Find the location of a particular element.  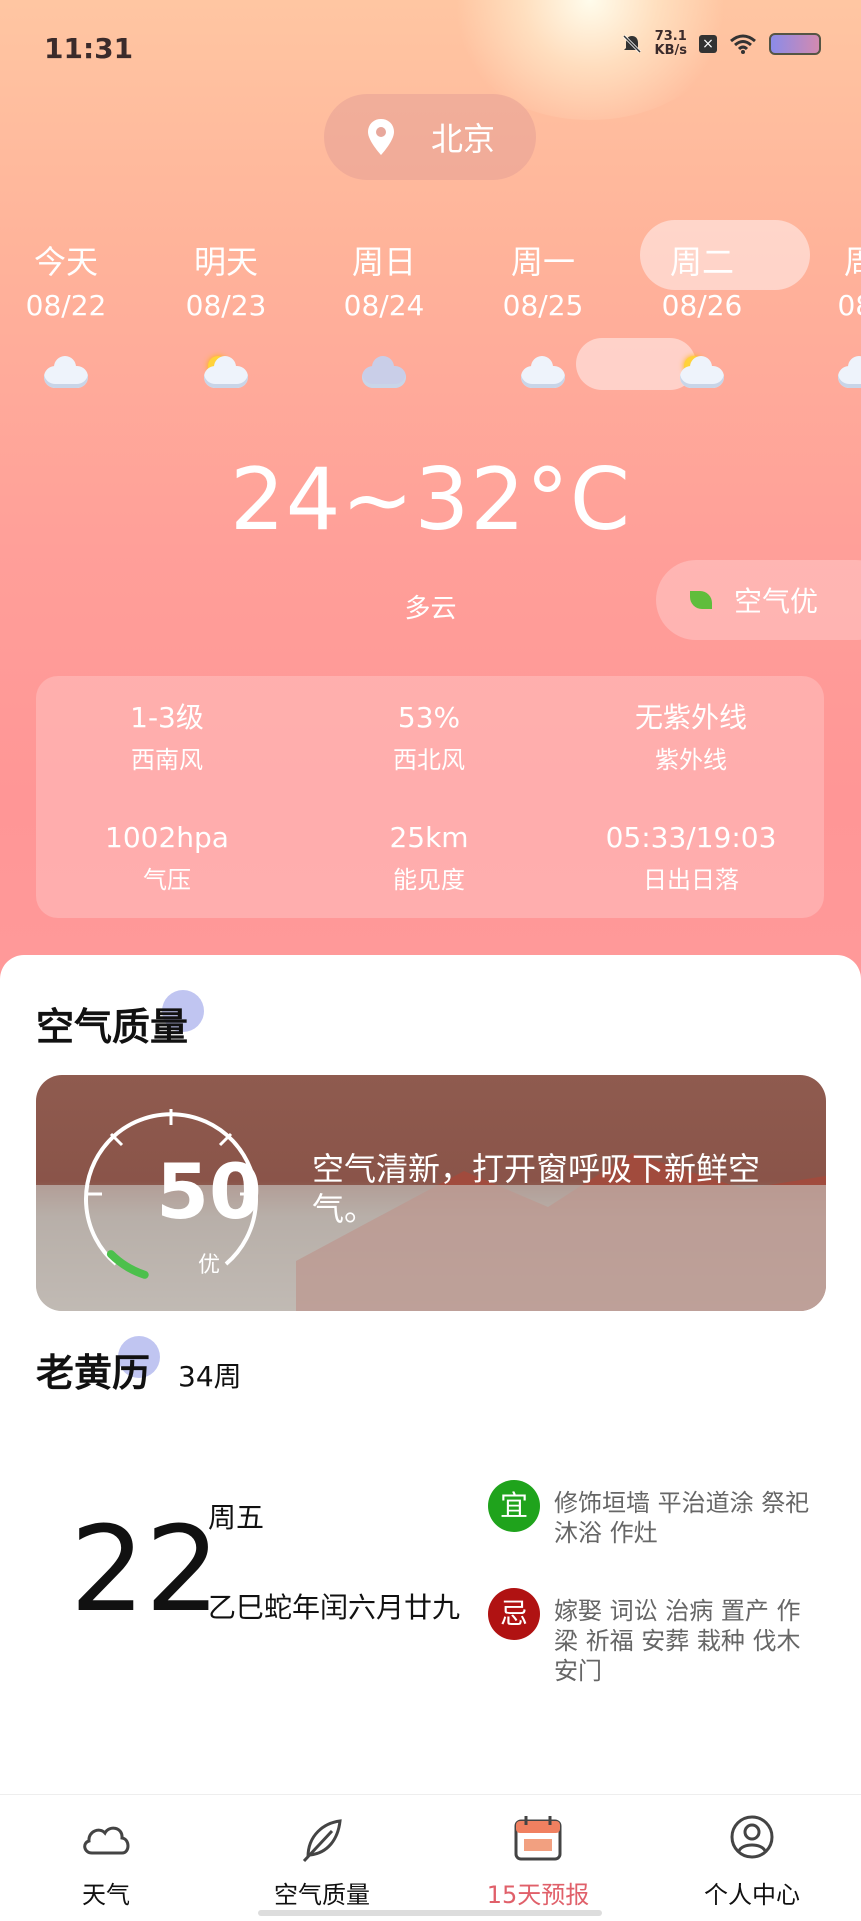

detail-label: 西南风 is located at coordinates (167, 760).